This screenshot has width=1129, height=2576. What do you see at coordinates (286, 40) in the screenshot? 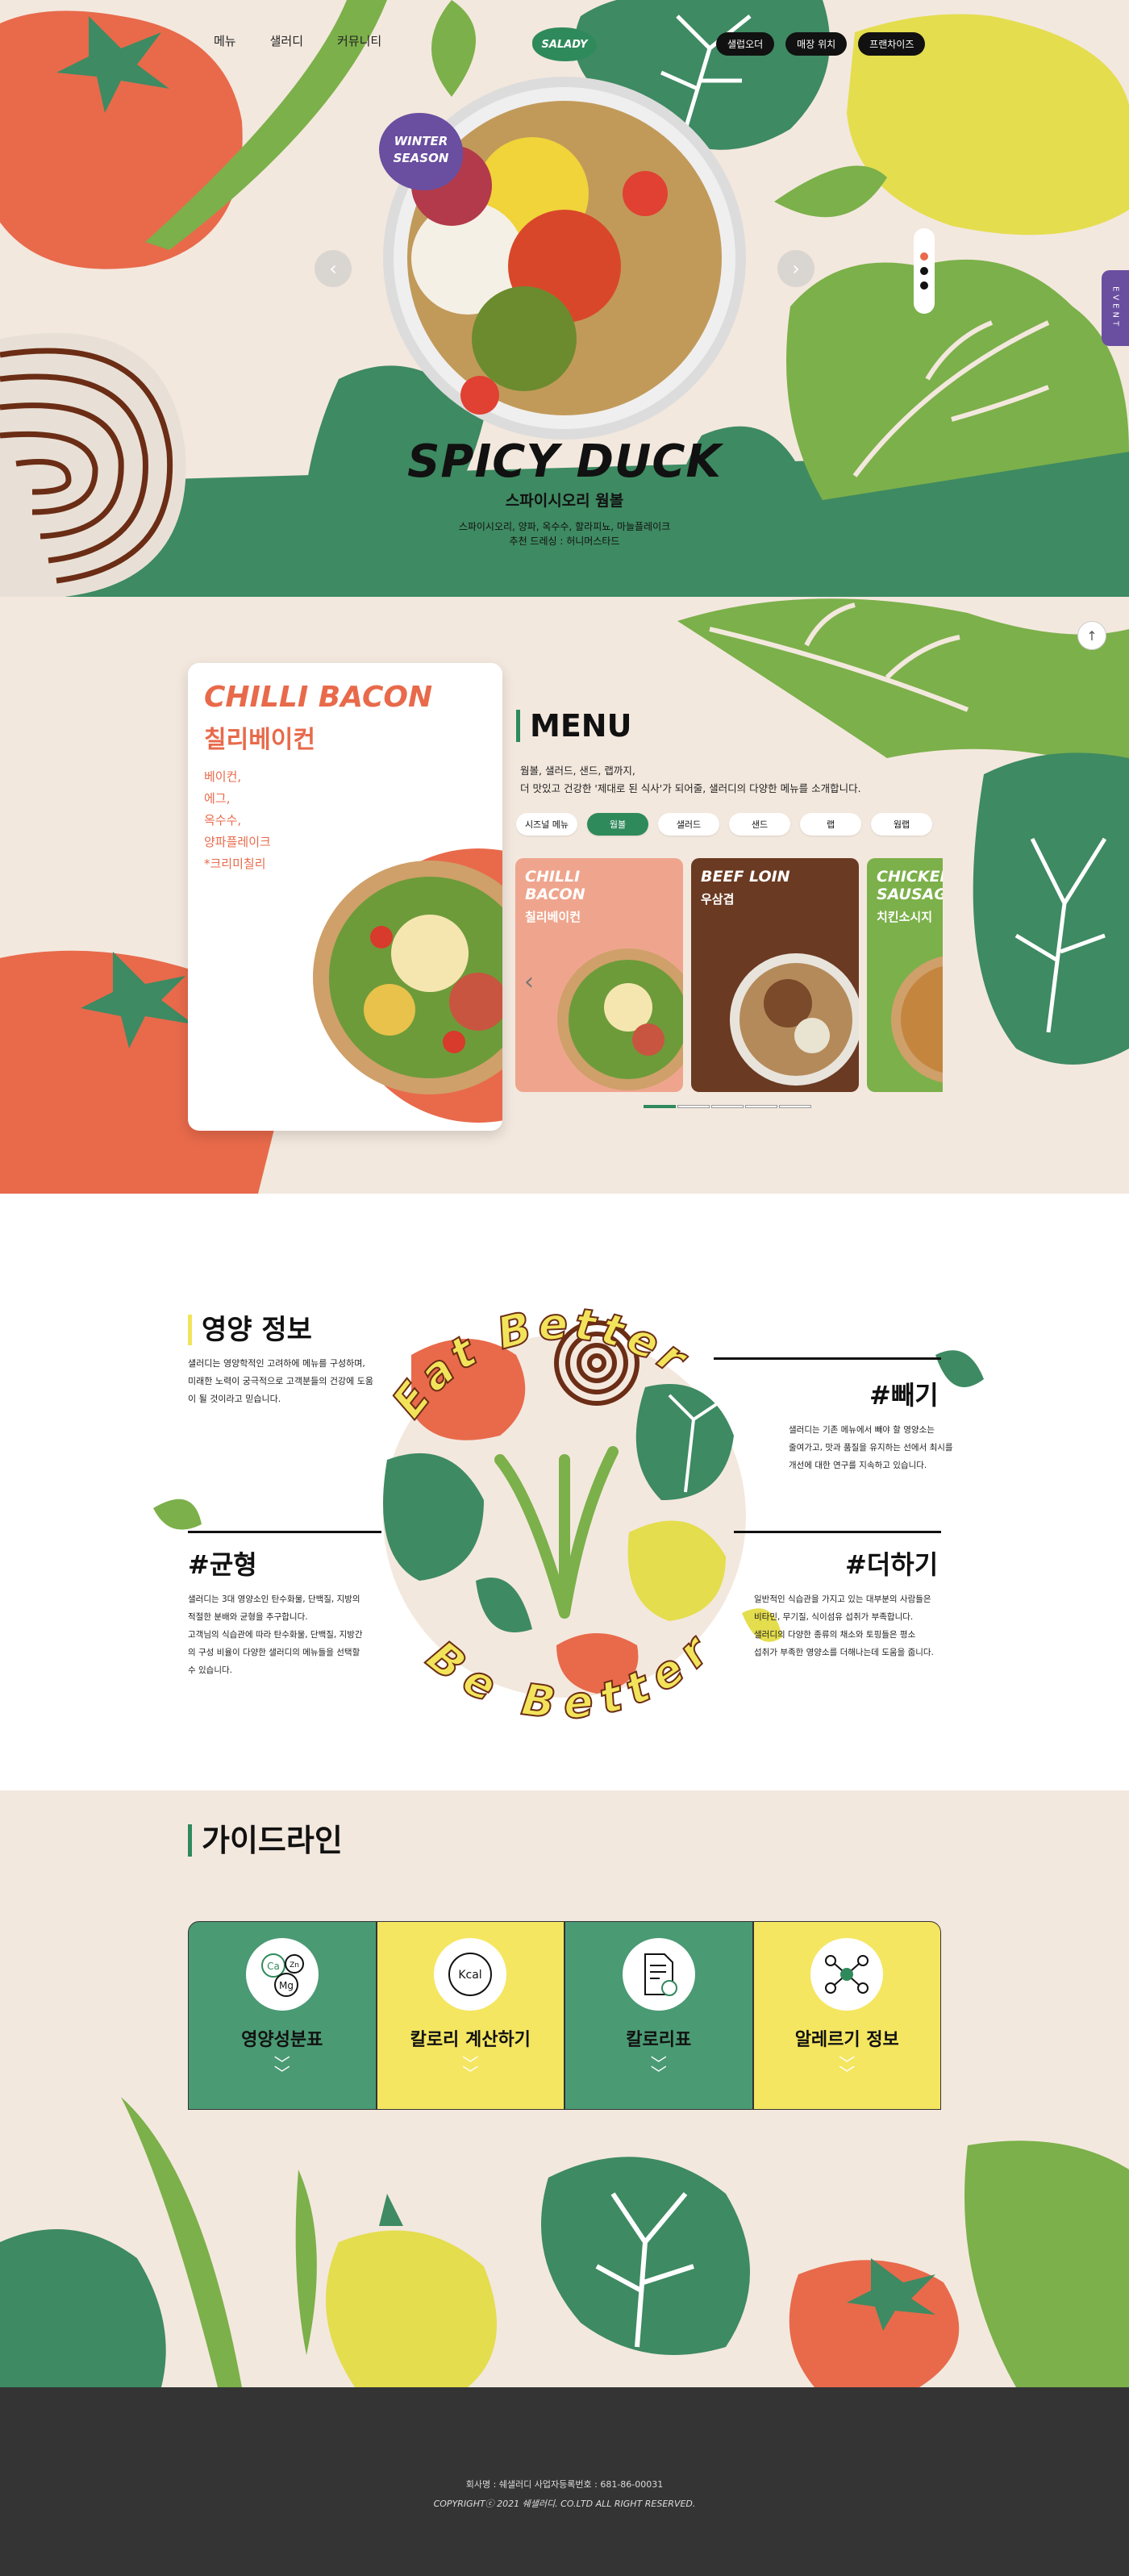
I see `nav-link-salady: 샐러디` at bounding box center [286, 40].